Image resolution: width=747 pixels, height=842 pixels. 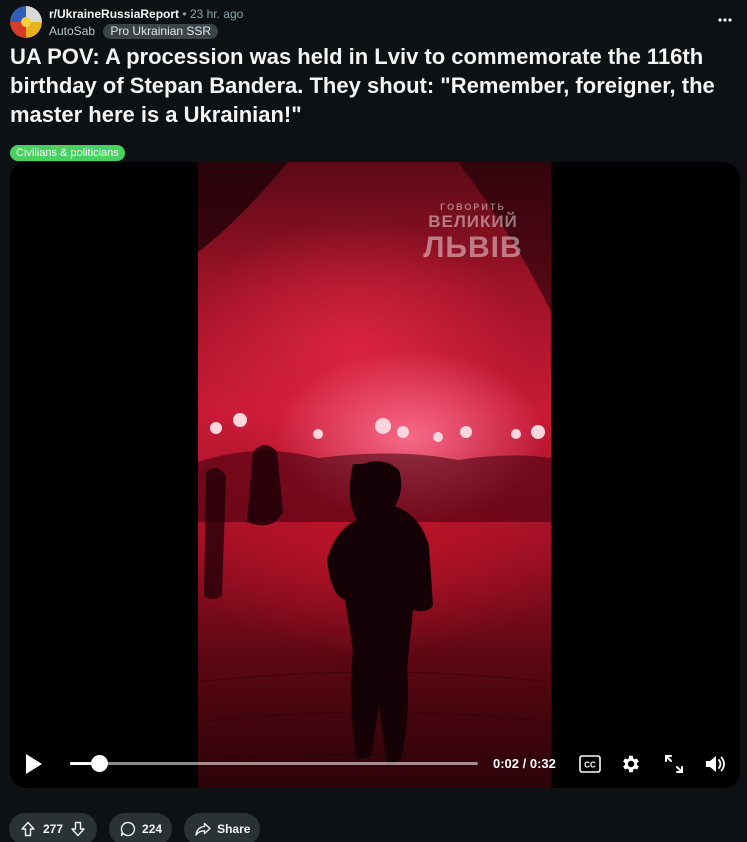 What do you see at coordinates (114, 14) in the screenshot?
I see `subreddit-name: r/UkraineRussiaReport` at bounding box center [114, 14].